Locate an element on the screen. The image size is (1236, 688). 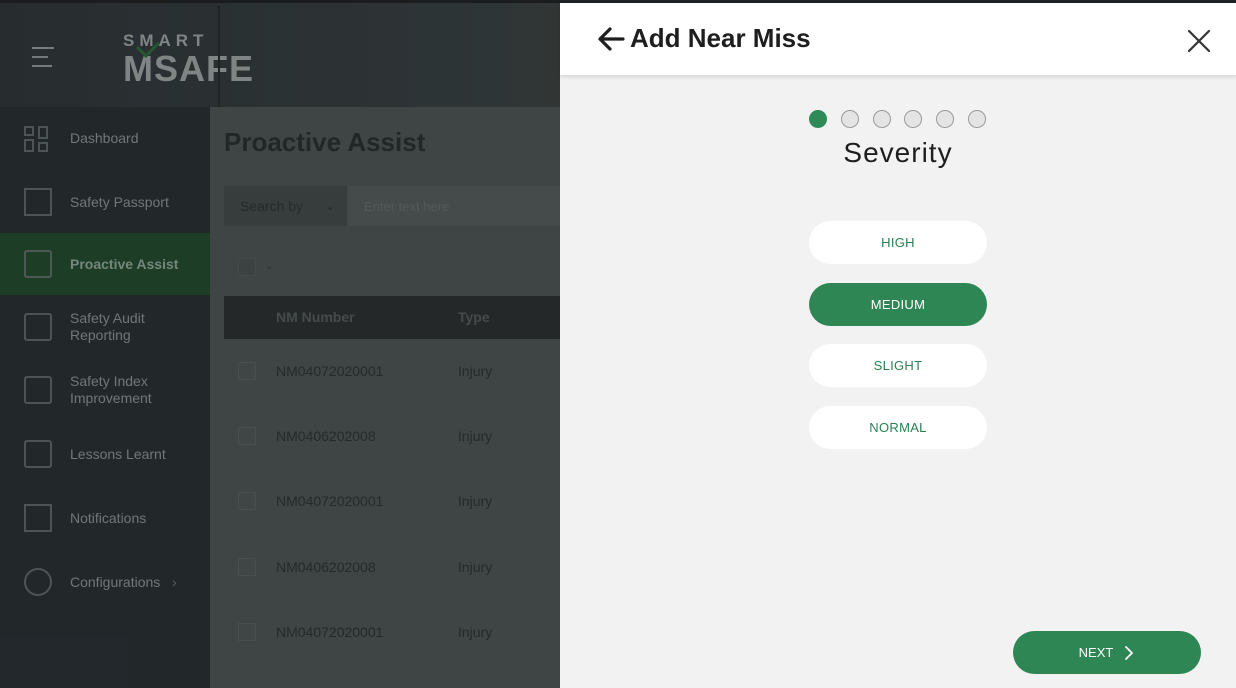
chevron-right-icon is located at coordinates (1129, 652).